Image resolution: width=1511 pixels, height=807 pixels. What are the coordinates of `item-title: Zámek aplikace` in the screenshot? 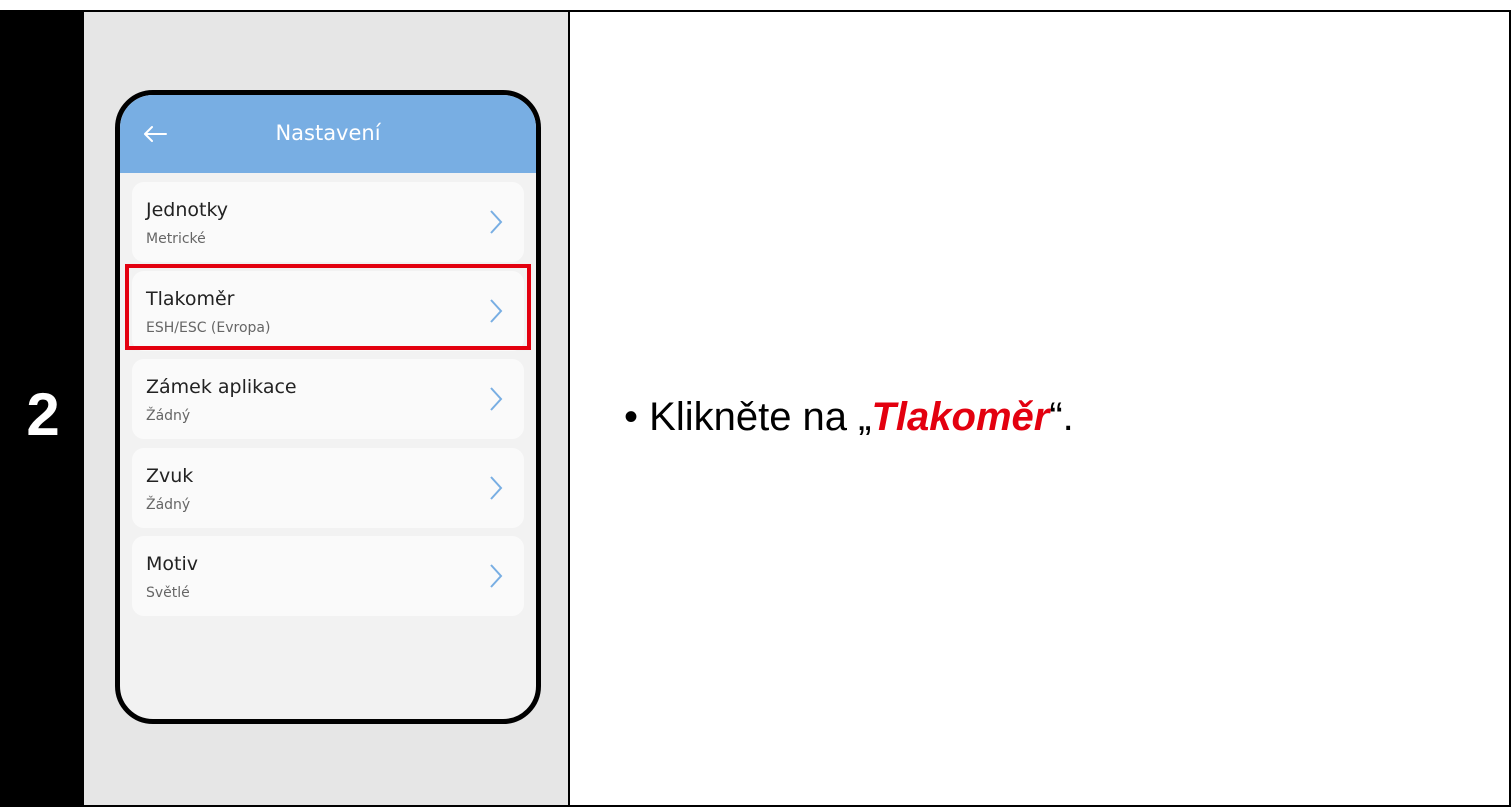 It's located at (221, 387).